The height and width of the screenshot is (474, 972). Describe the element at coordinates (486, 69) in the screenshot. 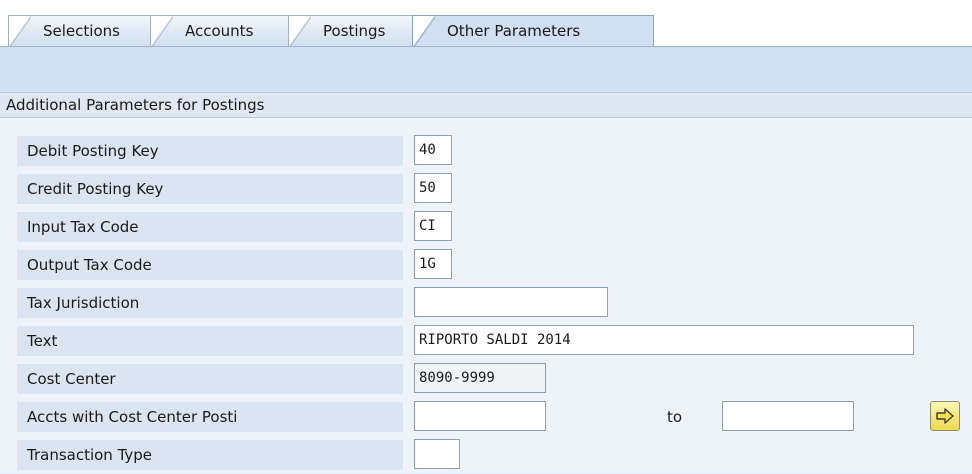

I see `tab-content-band` at that location.